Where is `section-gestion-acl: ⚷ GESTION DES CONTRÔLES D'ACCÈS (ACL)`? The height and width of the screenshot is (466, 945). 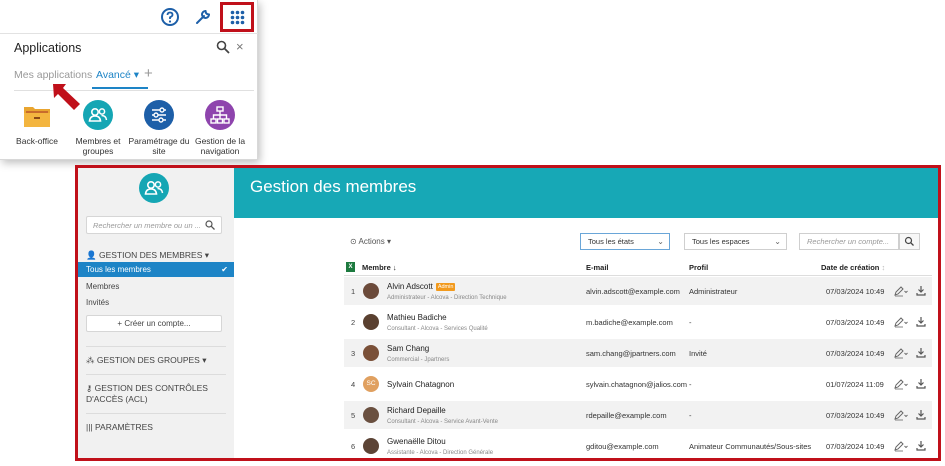
section-gestion-acl: ⚷ GESTION DES CONTRÔLES D'ACCÈS (ACL) is located at coordinates (156, 394).